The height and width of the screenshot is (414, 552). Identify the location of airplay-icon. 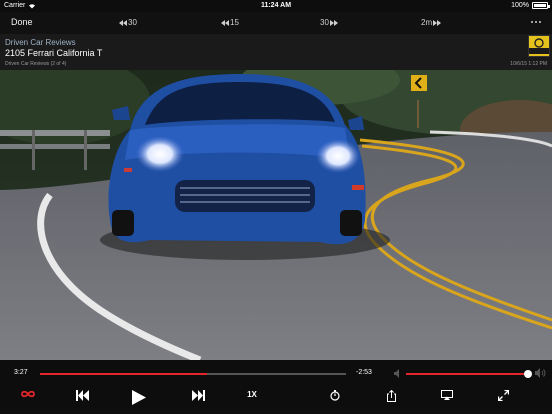
(447, 395).